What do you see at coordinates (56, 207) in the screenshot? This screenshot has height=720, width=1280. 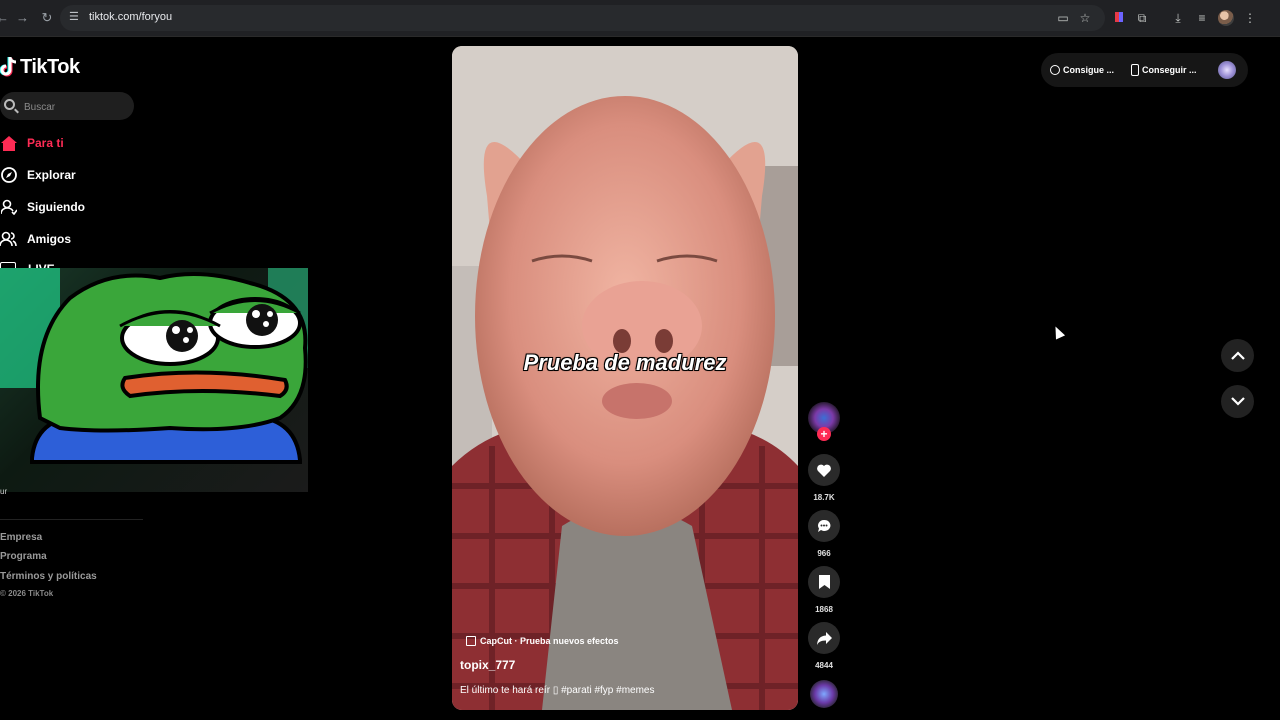 I see `sidebar-item-label: Siguiendo` at bounding box center [56, 207].